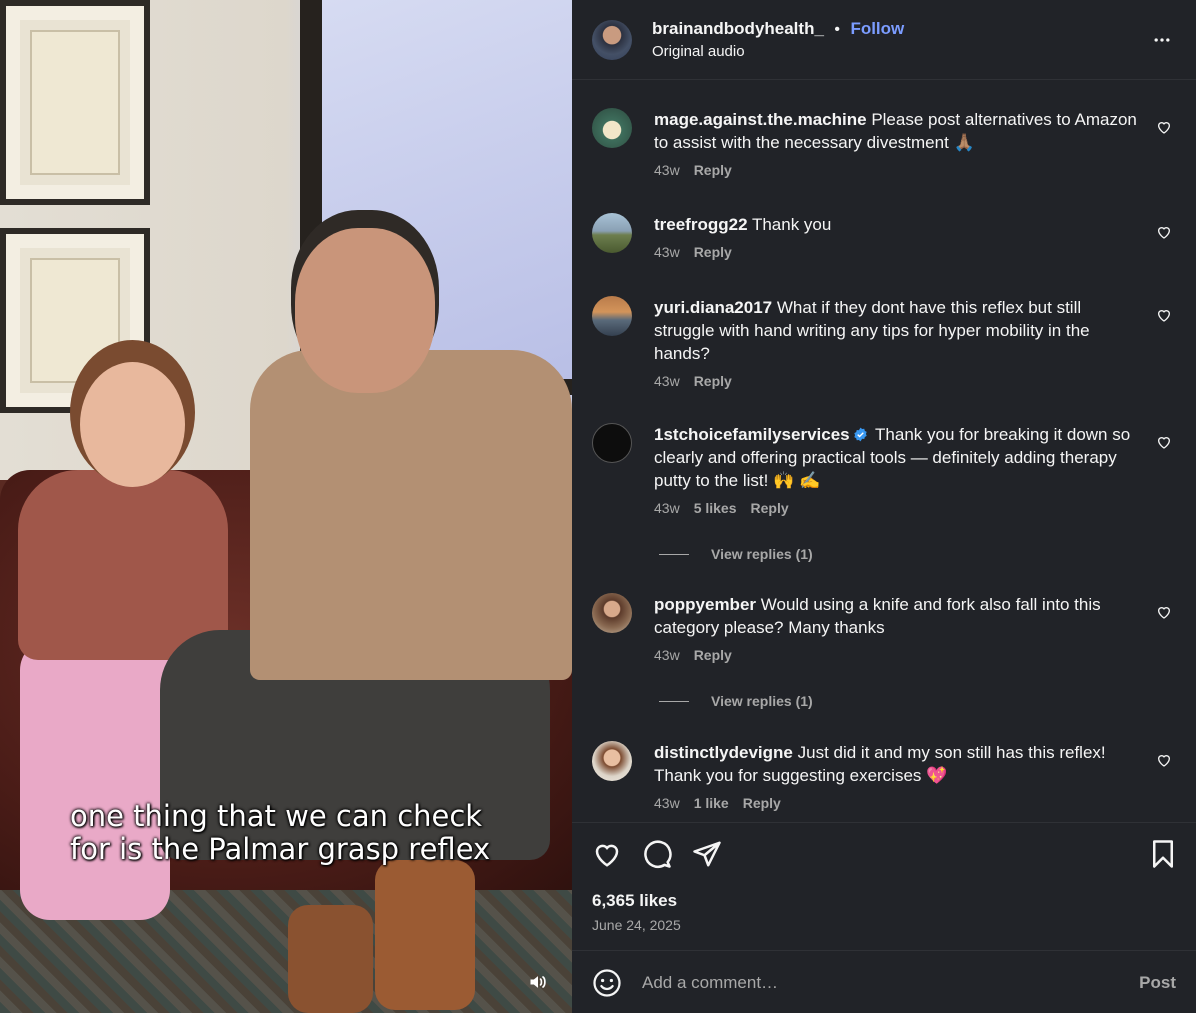  What do you see at coordinates (1162, 40) in the screenshot?
I see `more-options-icon` at bounding box center [1162, 40].